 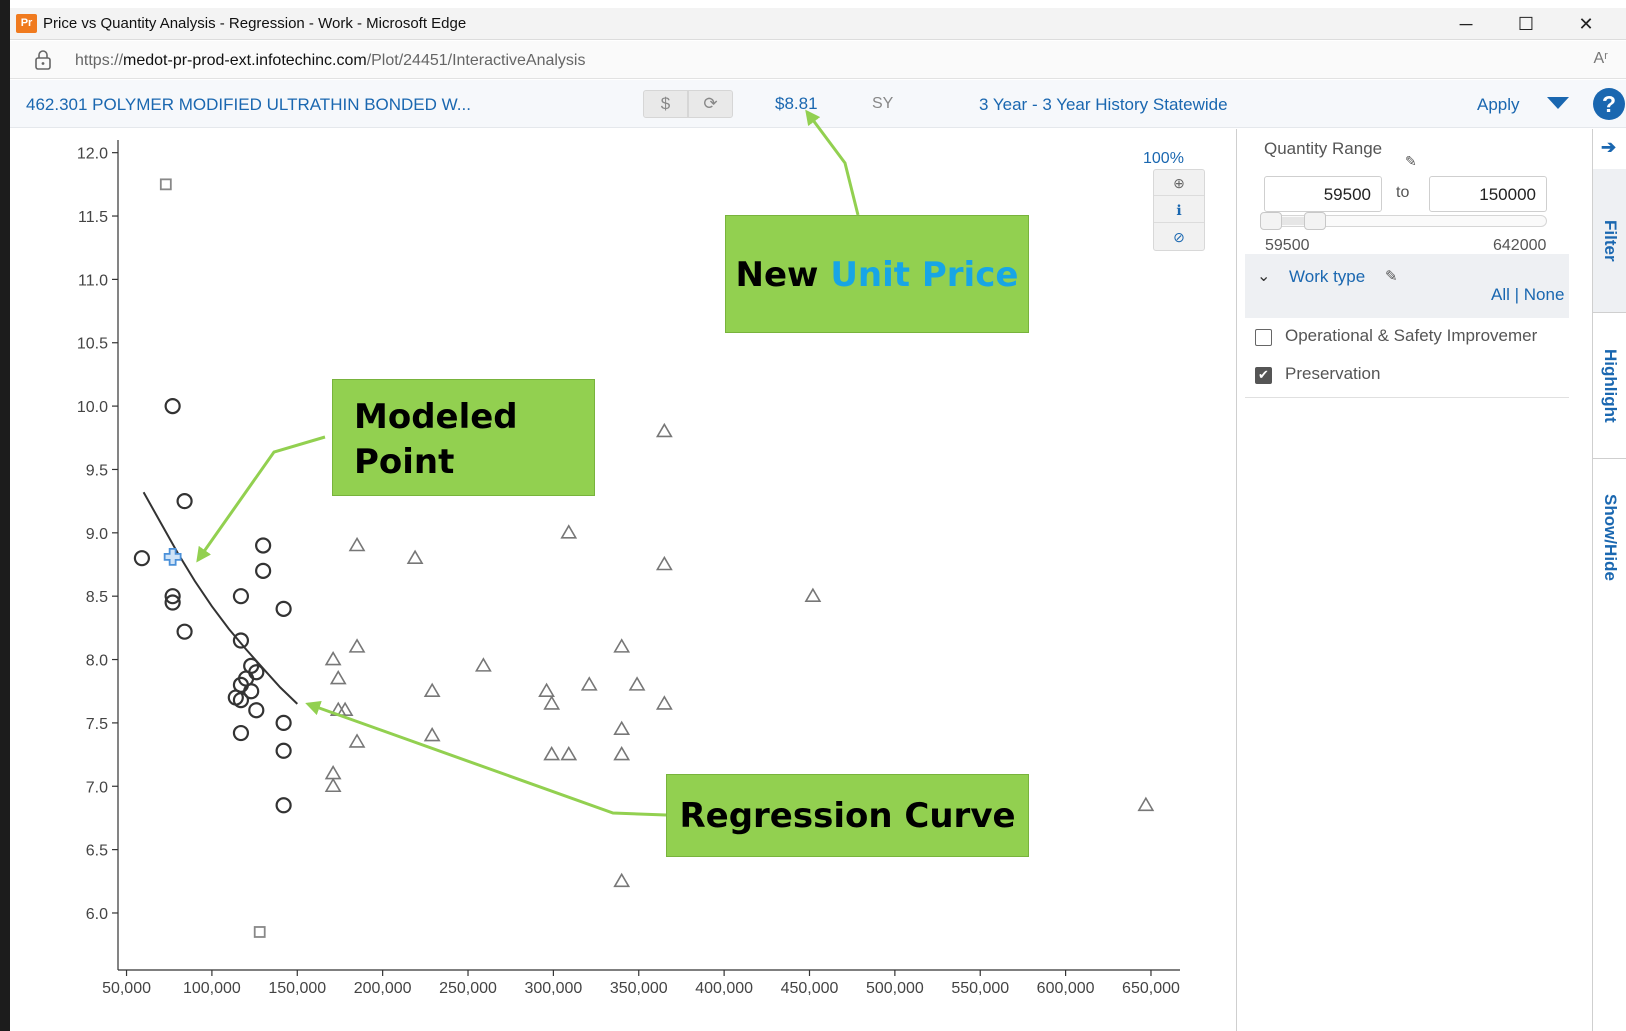 What do you see at coordinates (724, 988) in the screenshot?
I see `x-tick-label: 400,000` at bounding box center [724, 988].